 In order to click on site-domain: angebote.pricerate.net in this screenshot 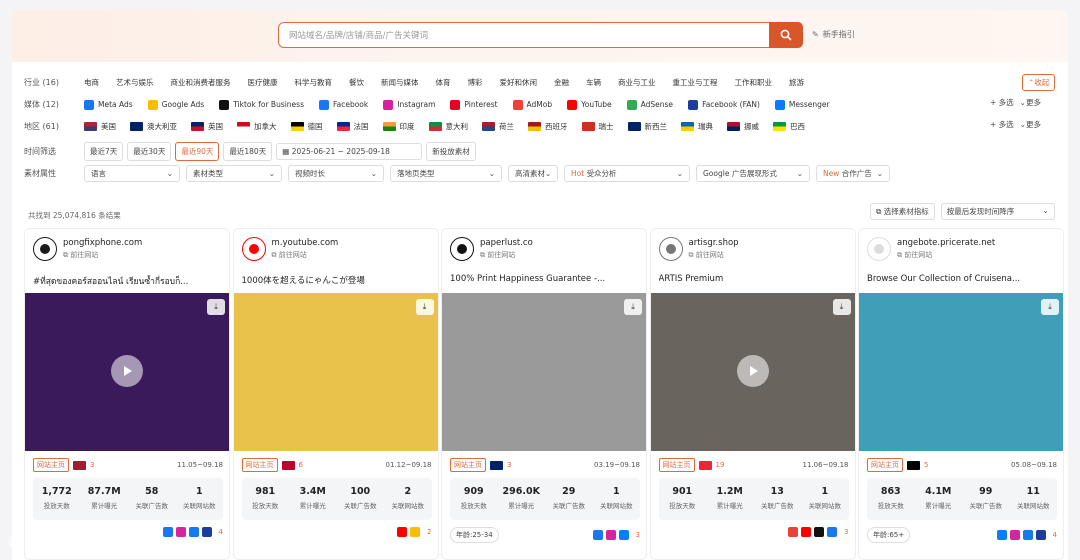, I will do `click(946, 243)`.